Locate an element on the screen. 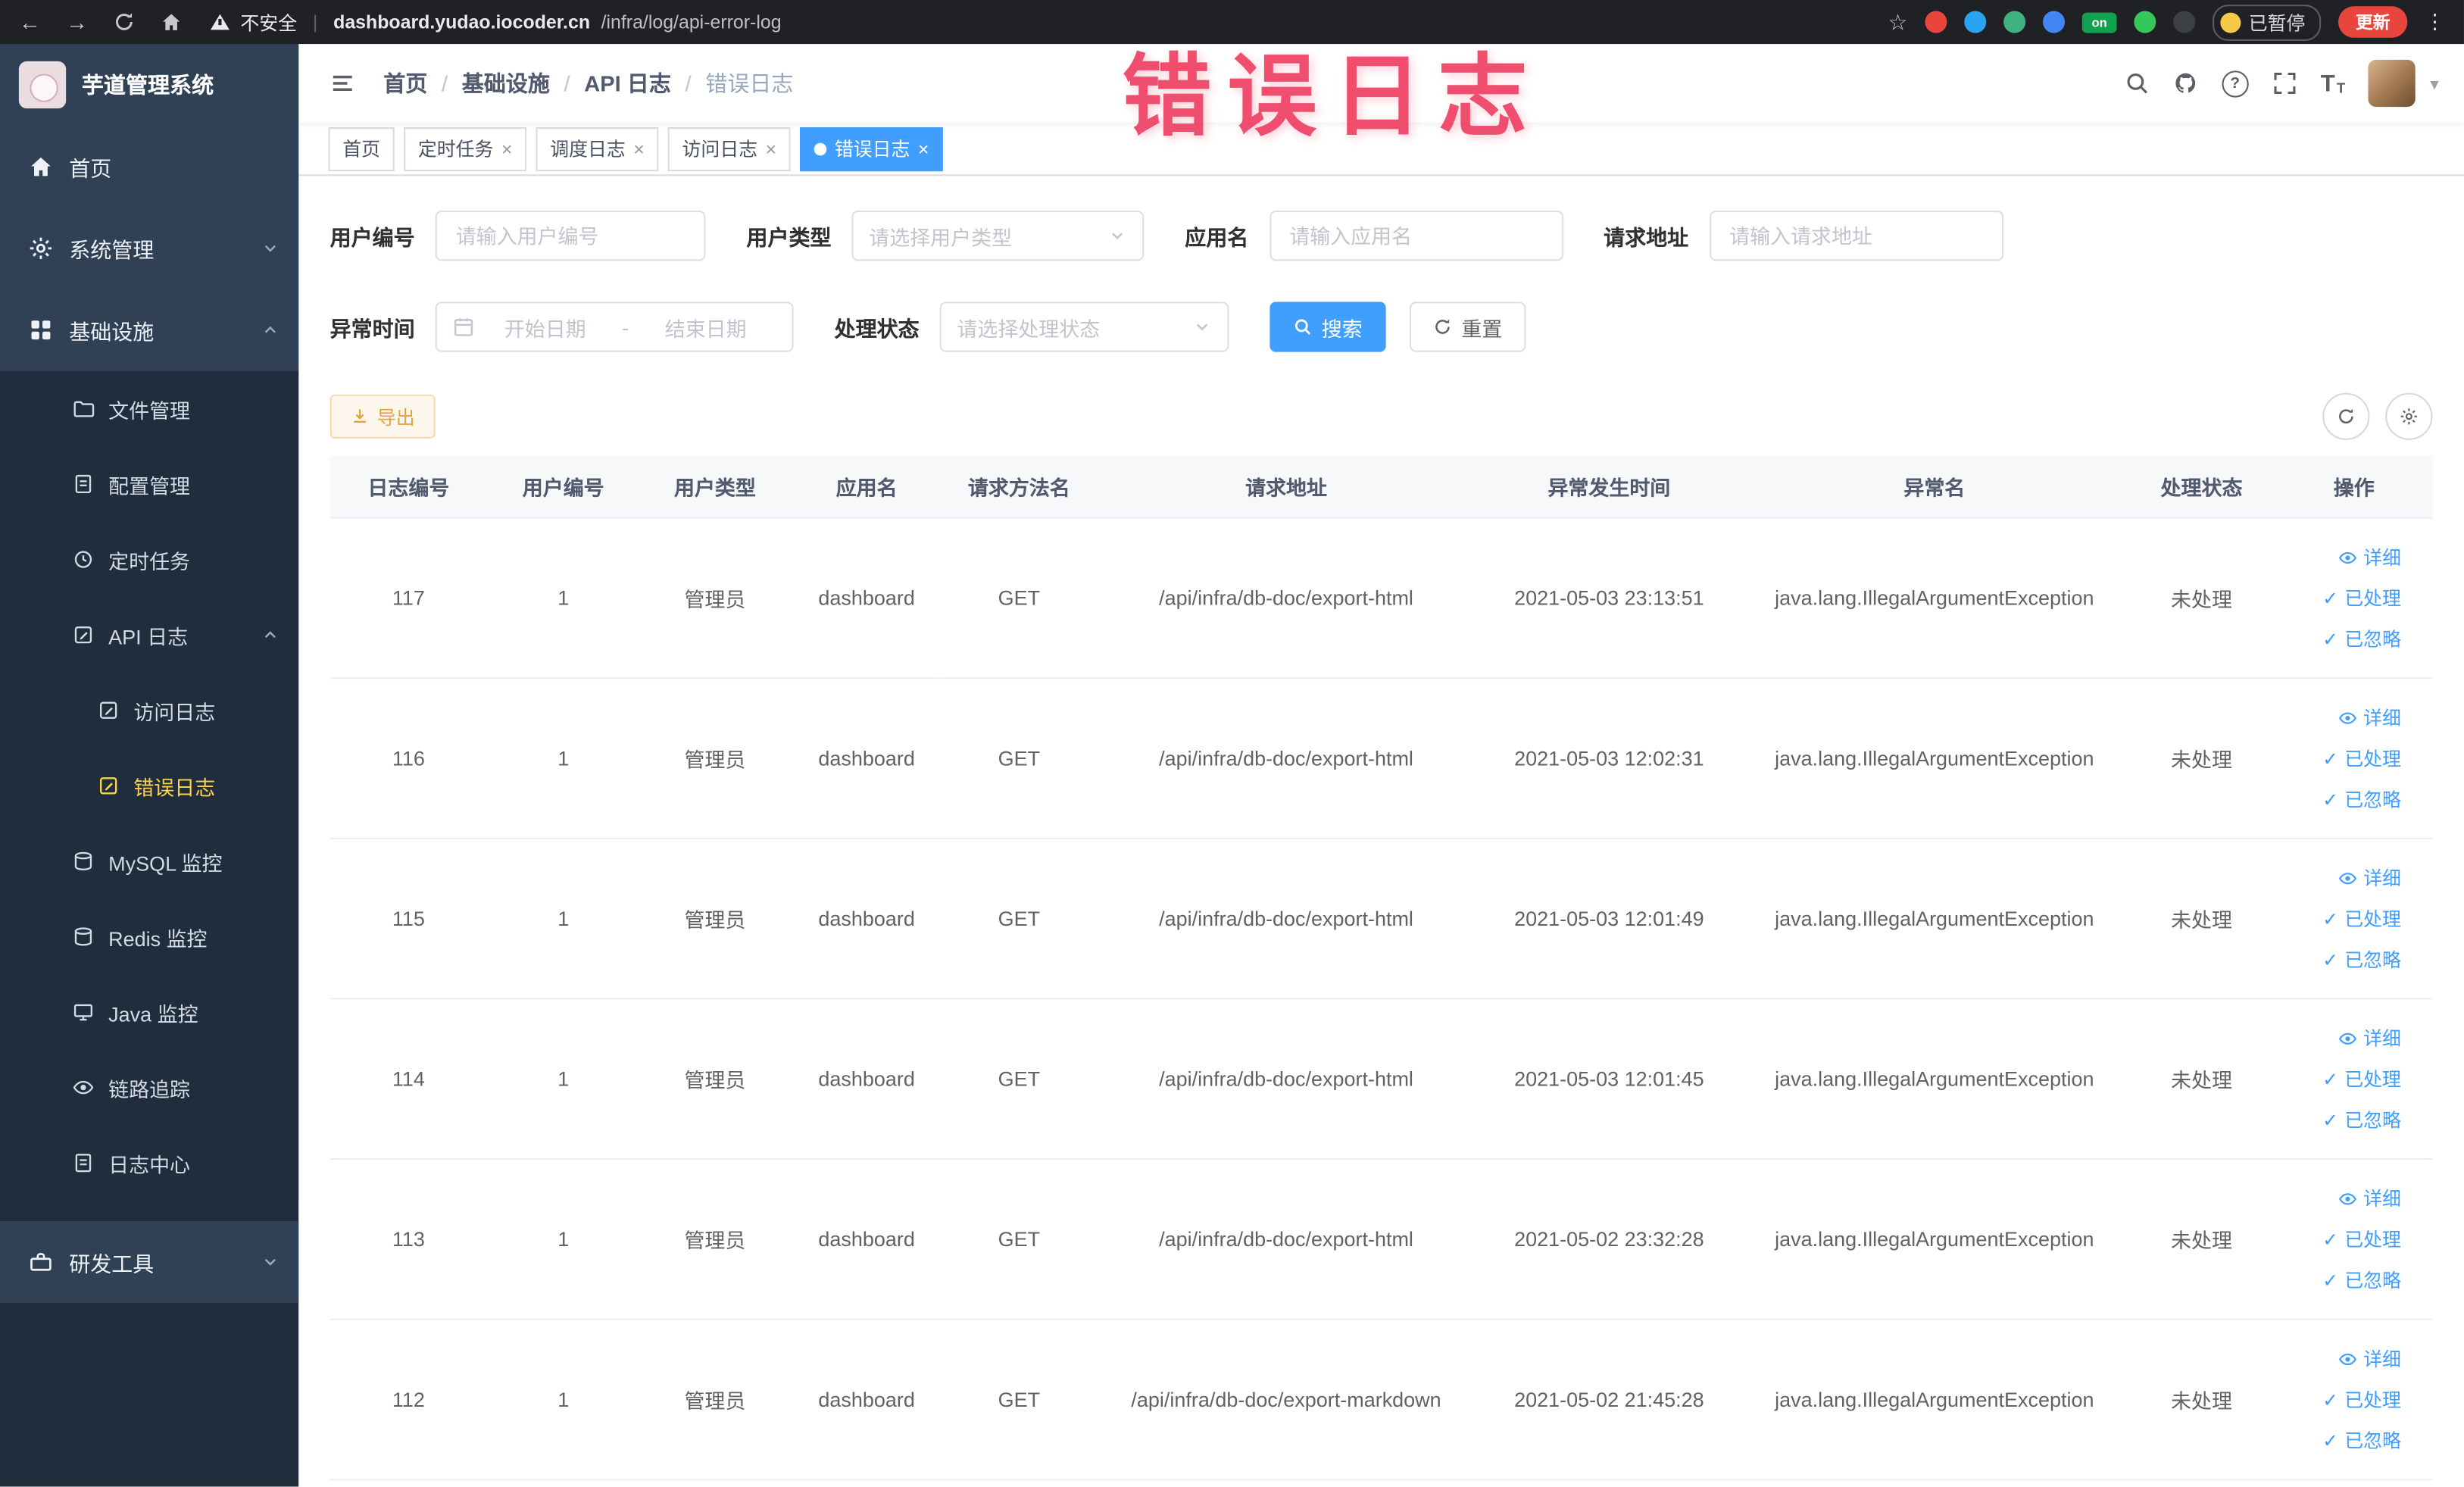 The width and height of the screenshot is (2464, 1487). sidebar-item-infrastructure: 基础设施 is located at coordinates (149, 330).